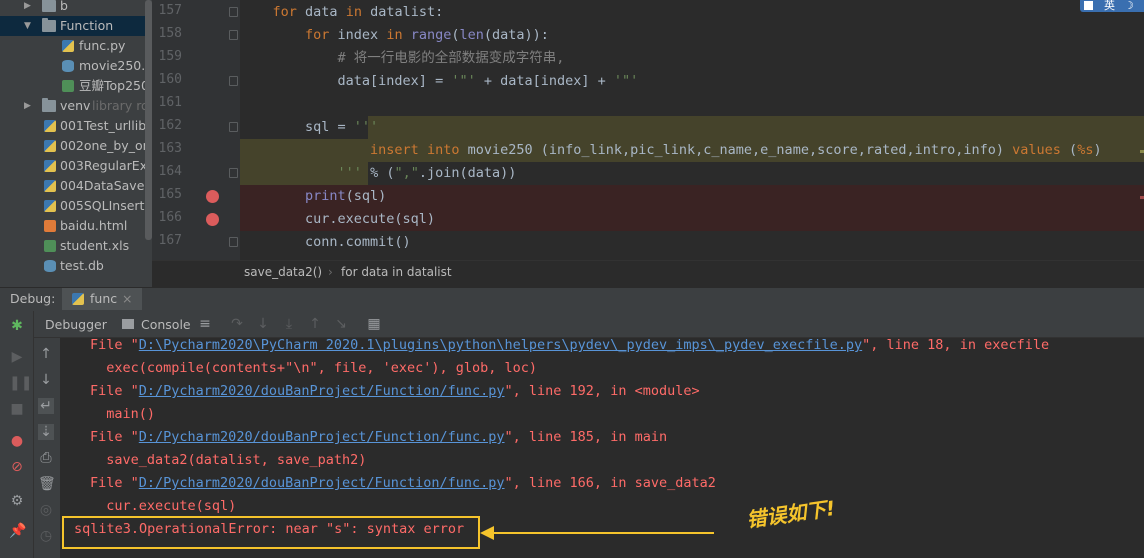 Image resolution: width=1144 pixels, height=558 pixels. I want to click on tree-item-001test: 001Test_urllib_b, so click(76, 126).